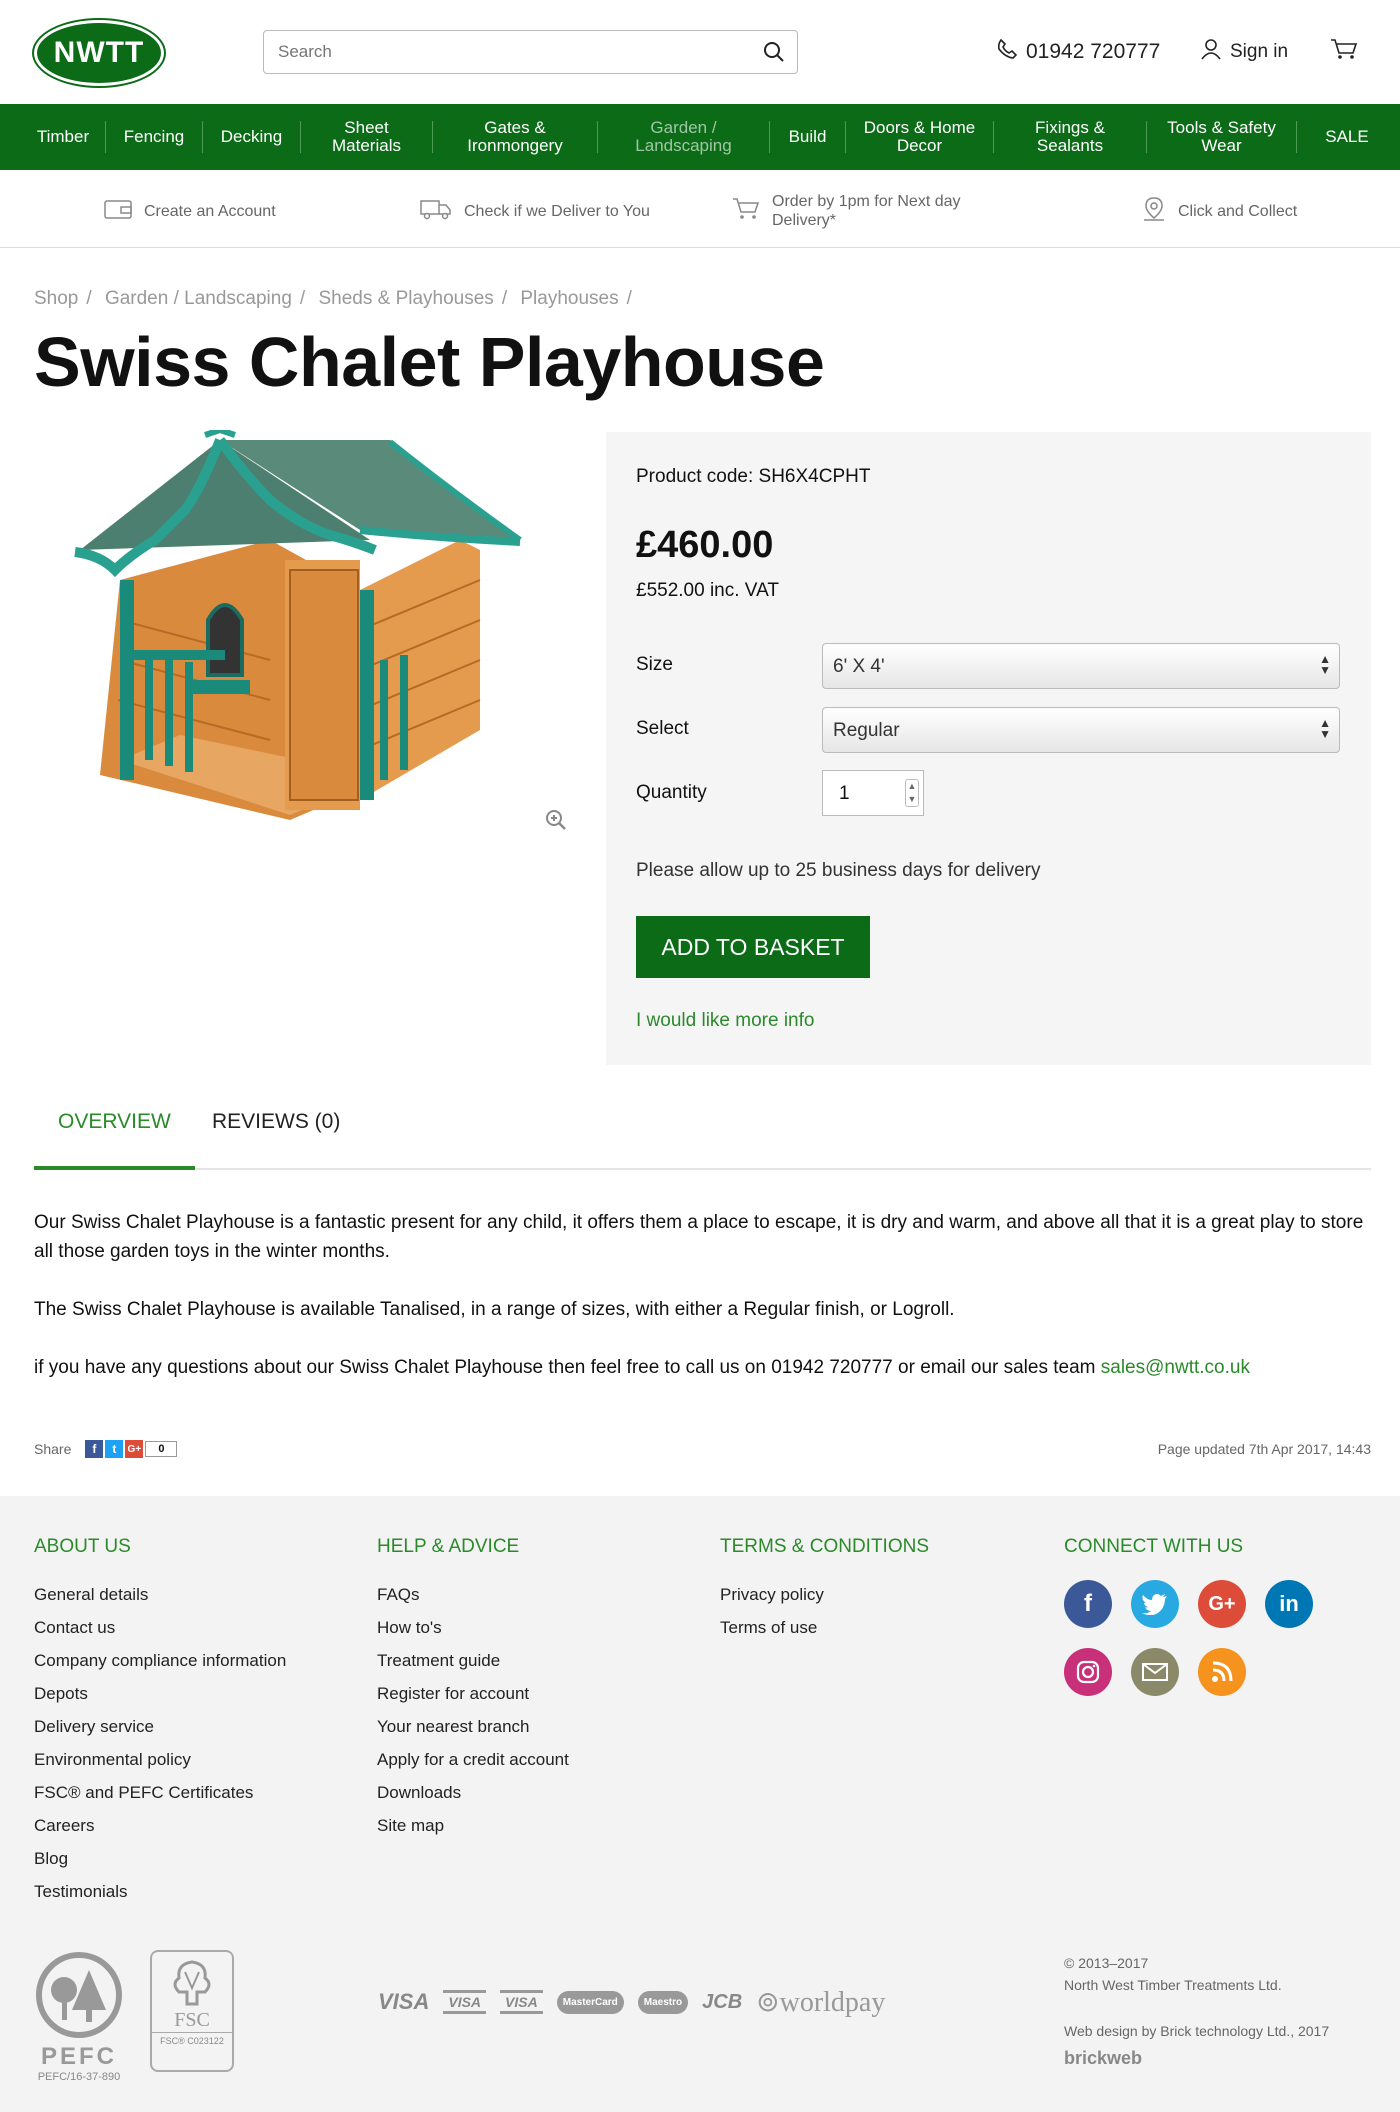  I want to click on phone-link: 01942 720777, so click(1078, 52).